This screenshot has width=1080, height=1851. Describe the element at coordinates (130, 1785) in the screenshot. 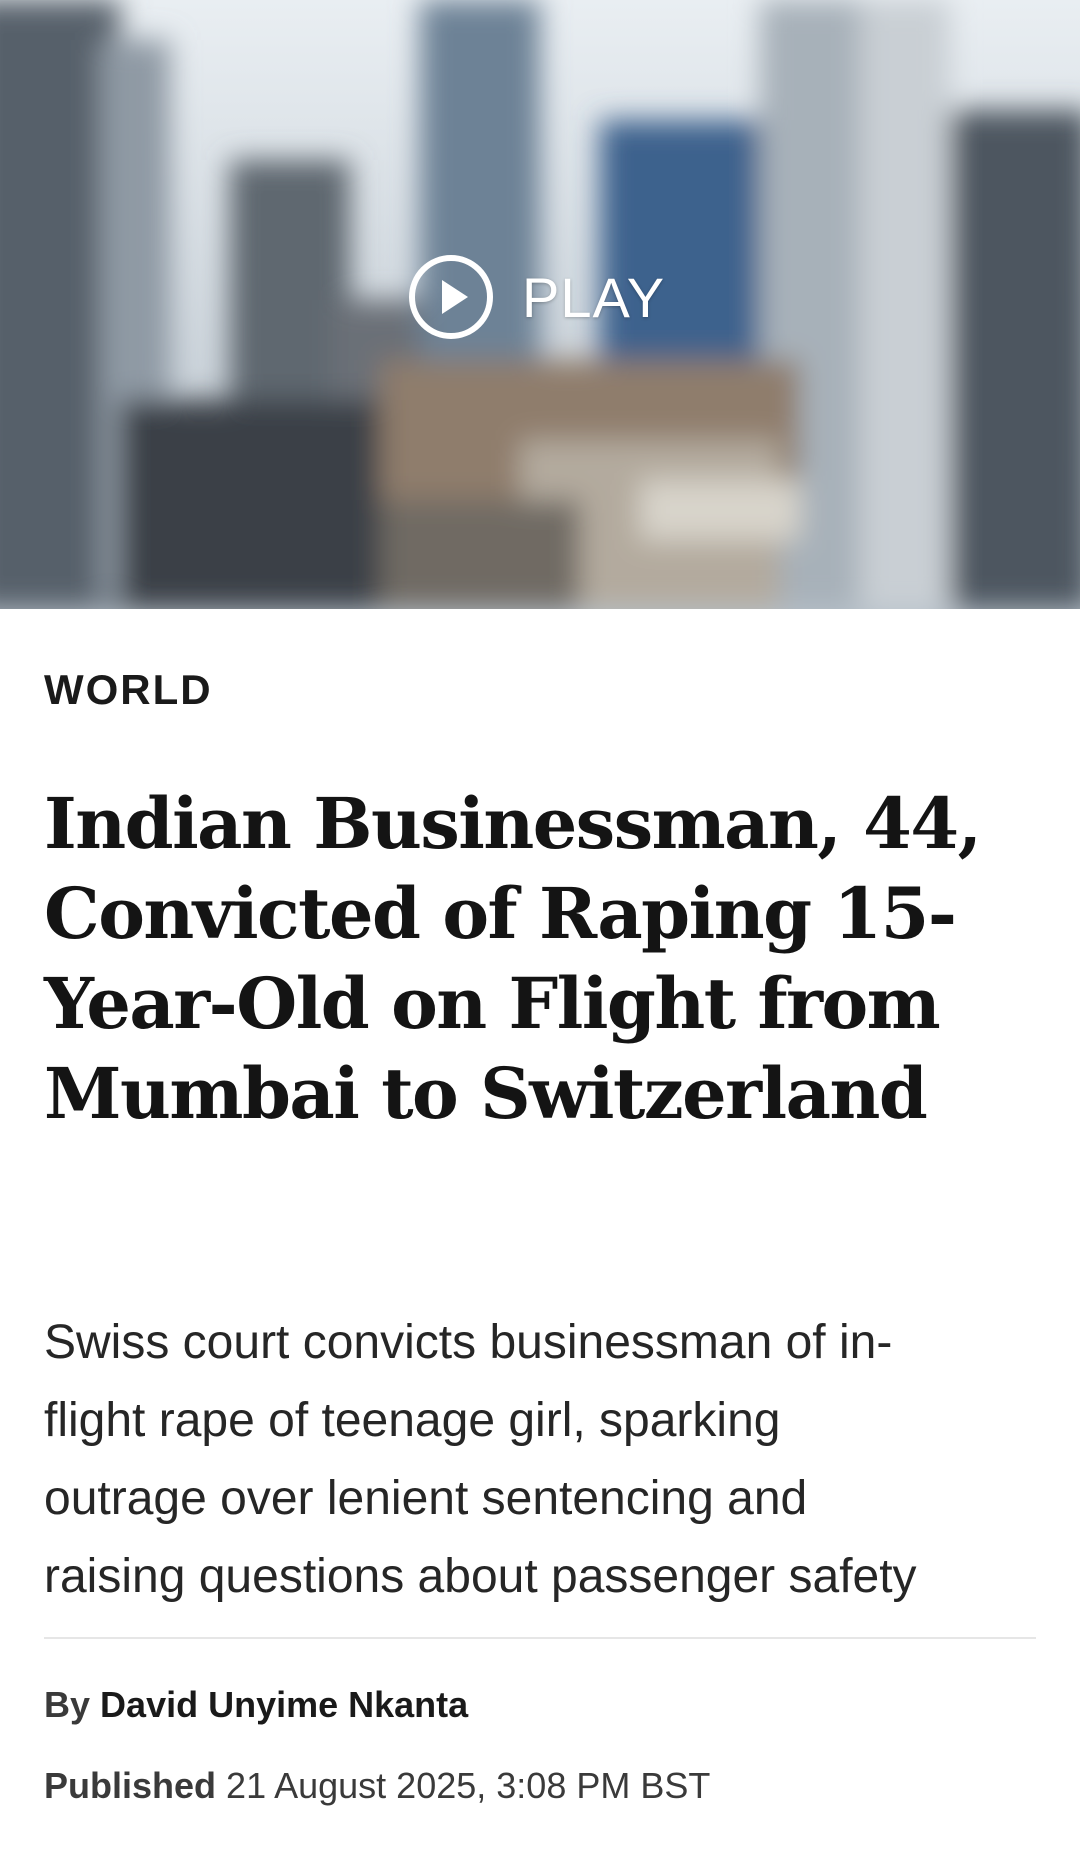

I see `published-label: Published` at that location.